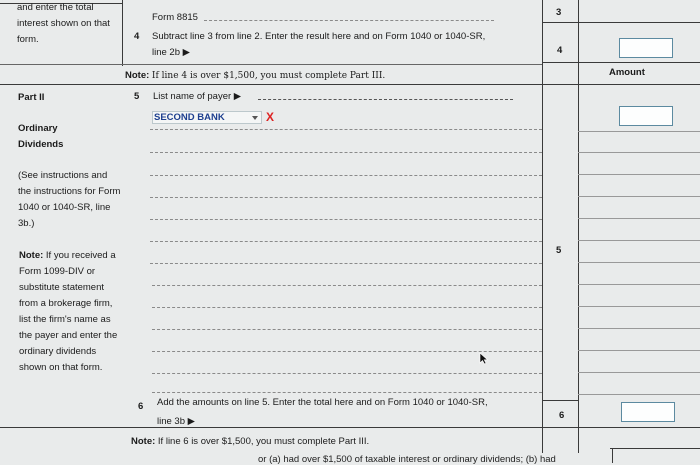 Image resolution: width=700 pixels, height=465 pixels. Describe the element at coordinates (560, 50) in the screenshot. I see `line4-box-number: 4` at that location.